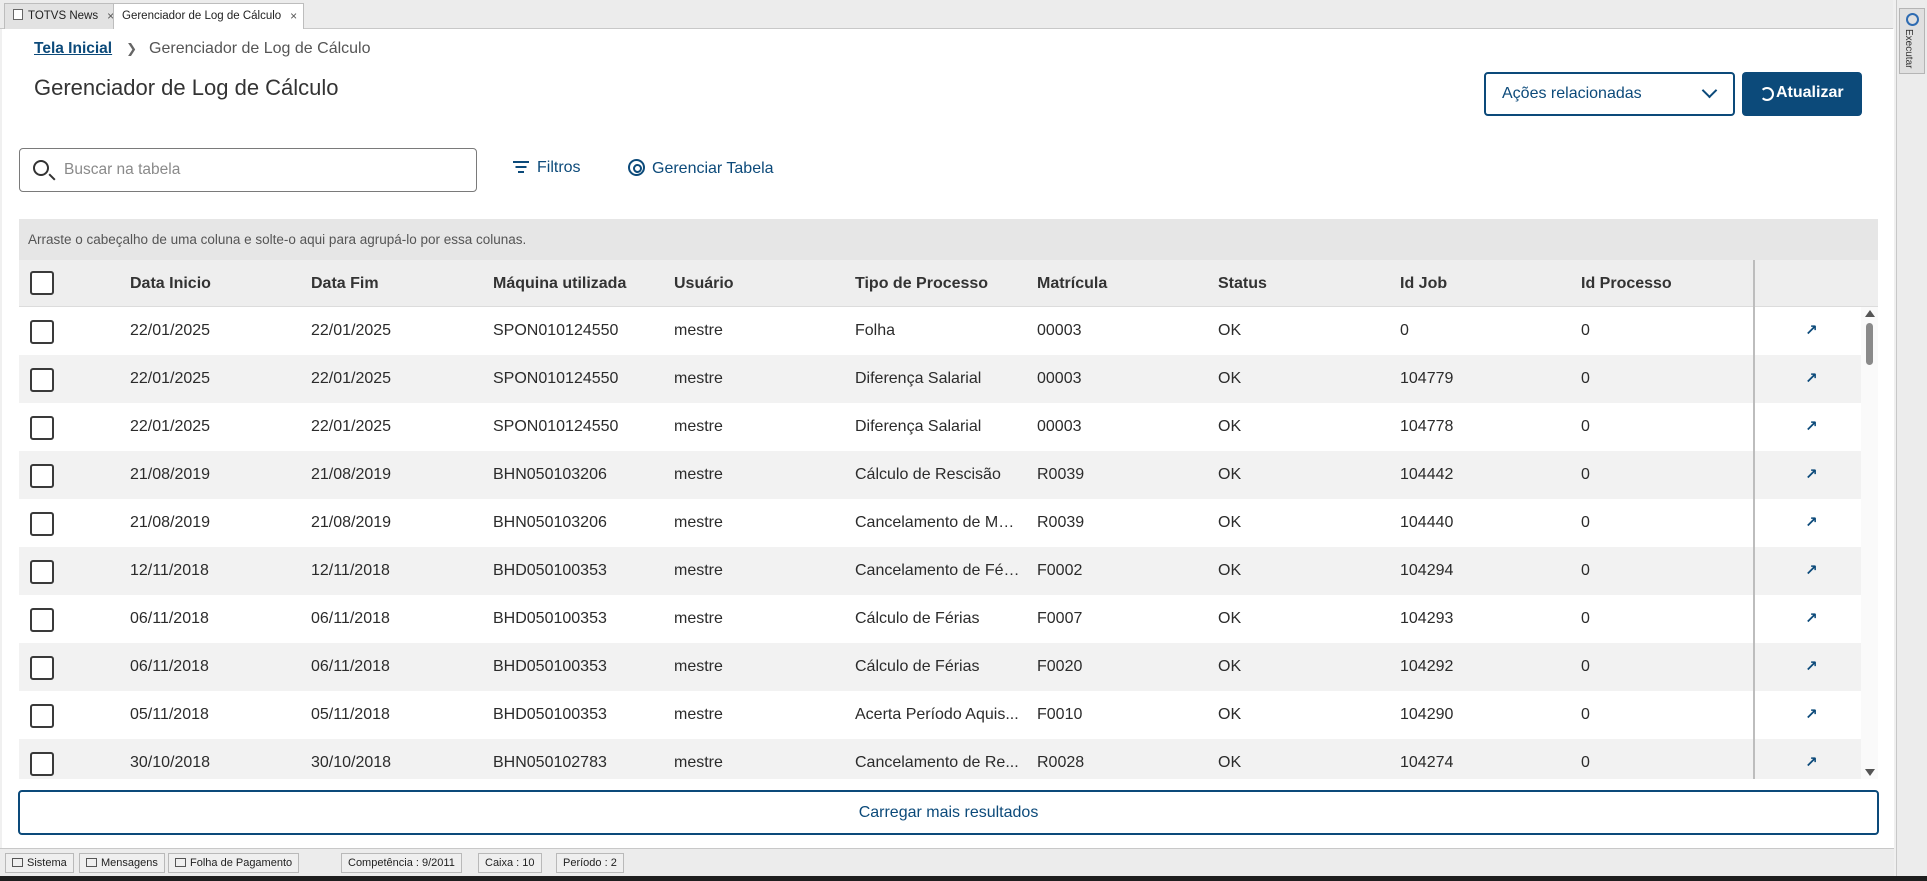 The image size is (1927, 881). I want to click on filters-button: Filtros, so click(547, 168).